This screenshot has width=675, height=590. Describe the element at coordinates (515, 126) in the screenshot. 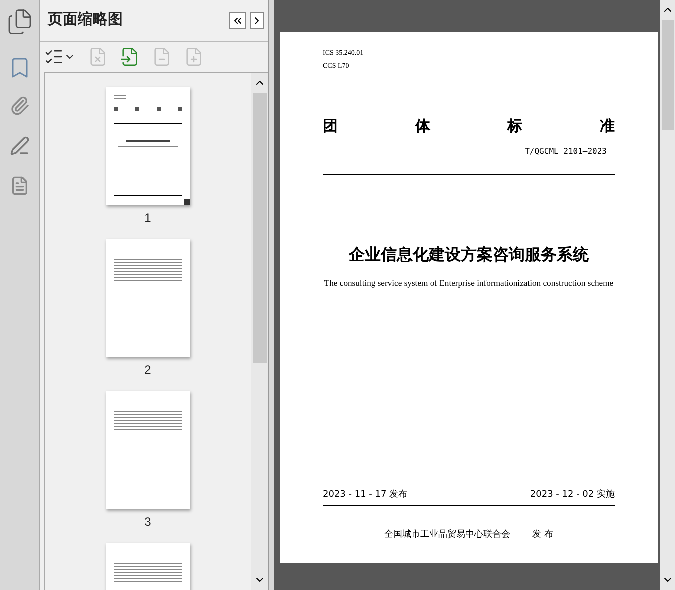

I see `standard-heading: 标` at that location.